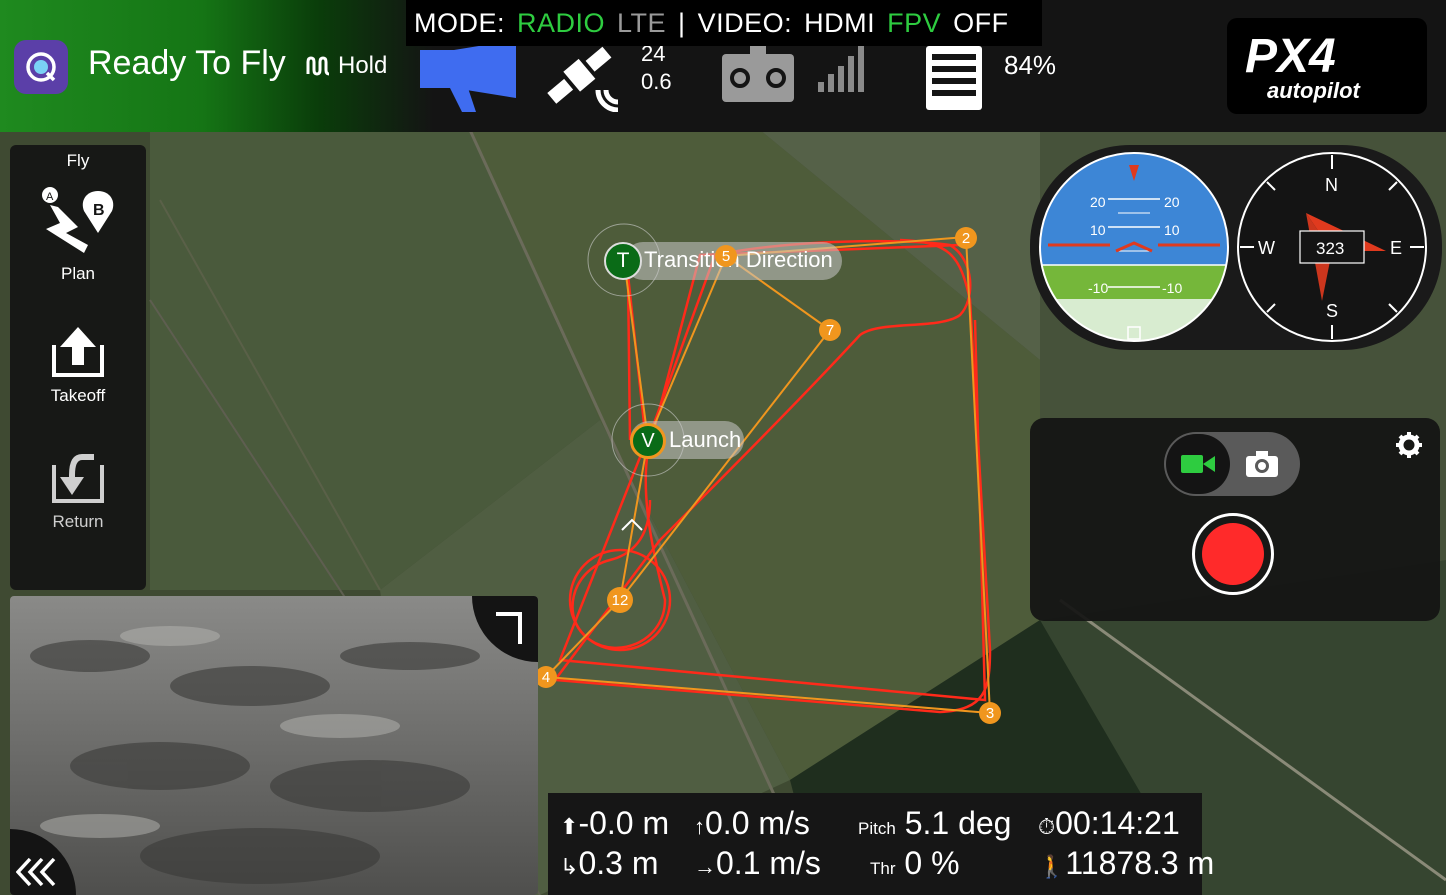  I want to click on waypoint-7: 7, so click(830, 330).